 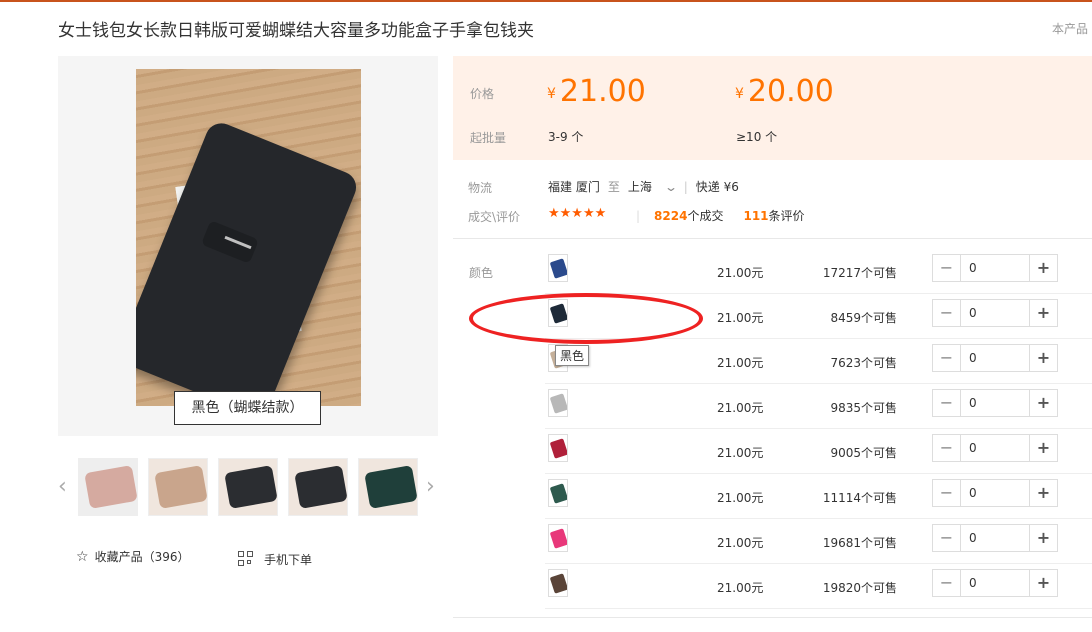 What do you see at coordinates (818, 496) in the screenshot?
I see `sku-row: 21.00元 11114个可售 −0 +` at bounding box center [818, 496].